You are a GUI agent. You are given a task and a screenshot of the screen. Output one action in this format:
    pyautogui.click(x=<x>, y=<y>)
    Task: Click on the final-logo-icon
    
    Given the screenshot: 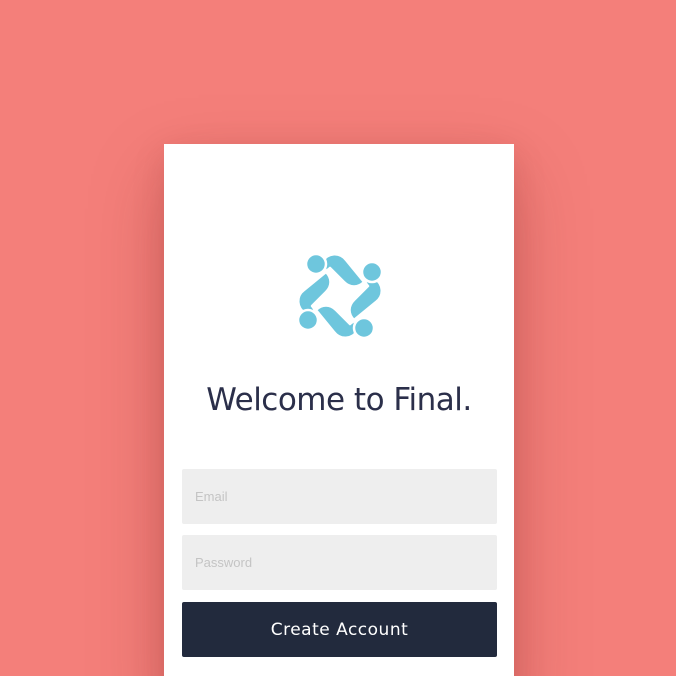 What is the action you would take?
    pyautogui.click(x=340, y=296)
    